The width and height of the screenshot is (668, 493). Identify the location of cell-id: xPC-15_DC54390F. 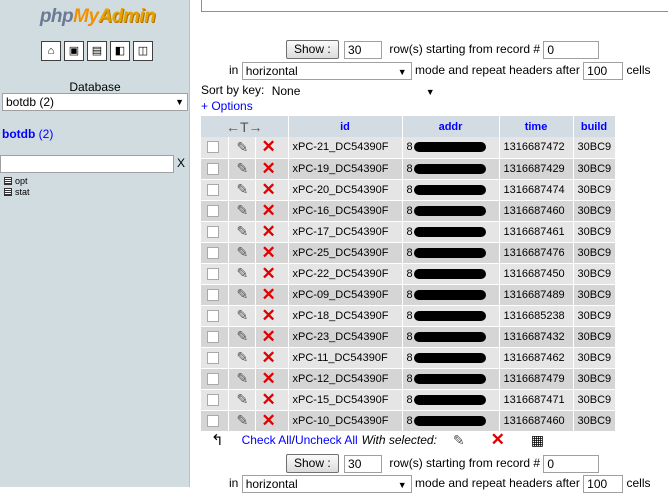
(345, 400).